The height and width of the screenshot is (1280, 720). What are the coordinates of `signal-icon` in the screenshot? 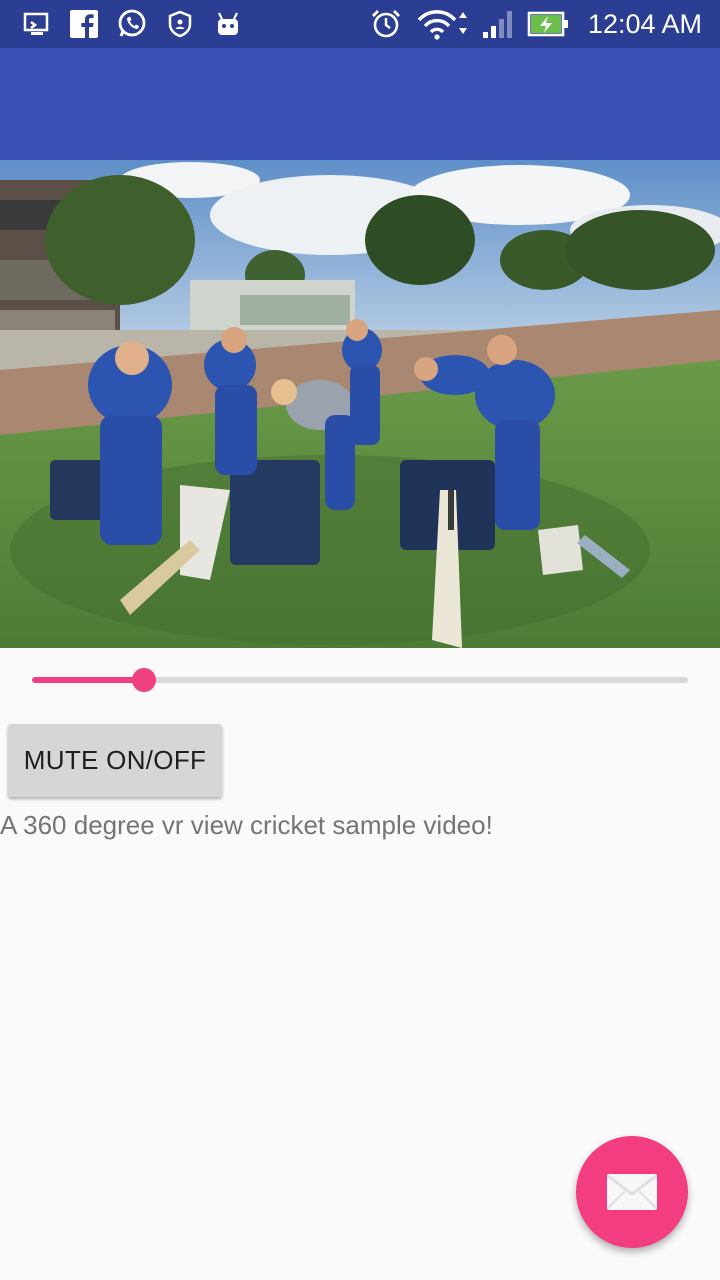 It's located at (499, 24).